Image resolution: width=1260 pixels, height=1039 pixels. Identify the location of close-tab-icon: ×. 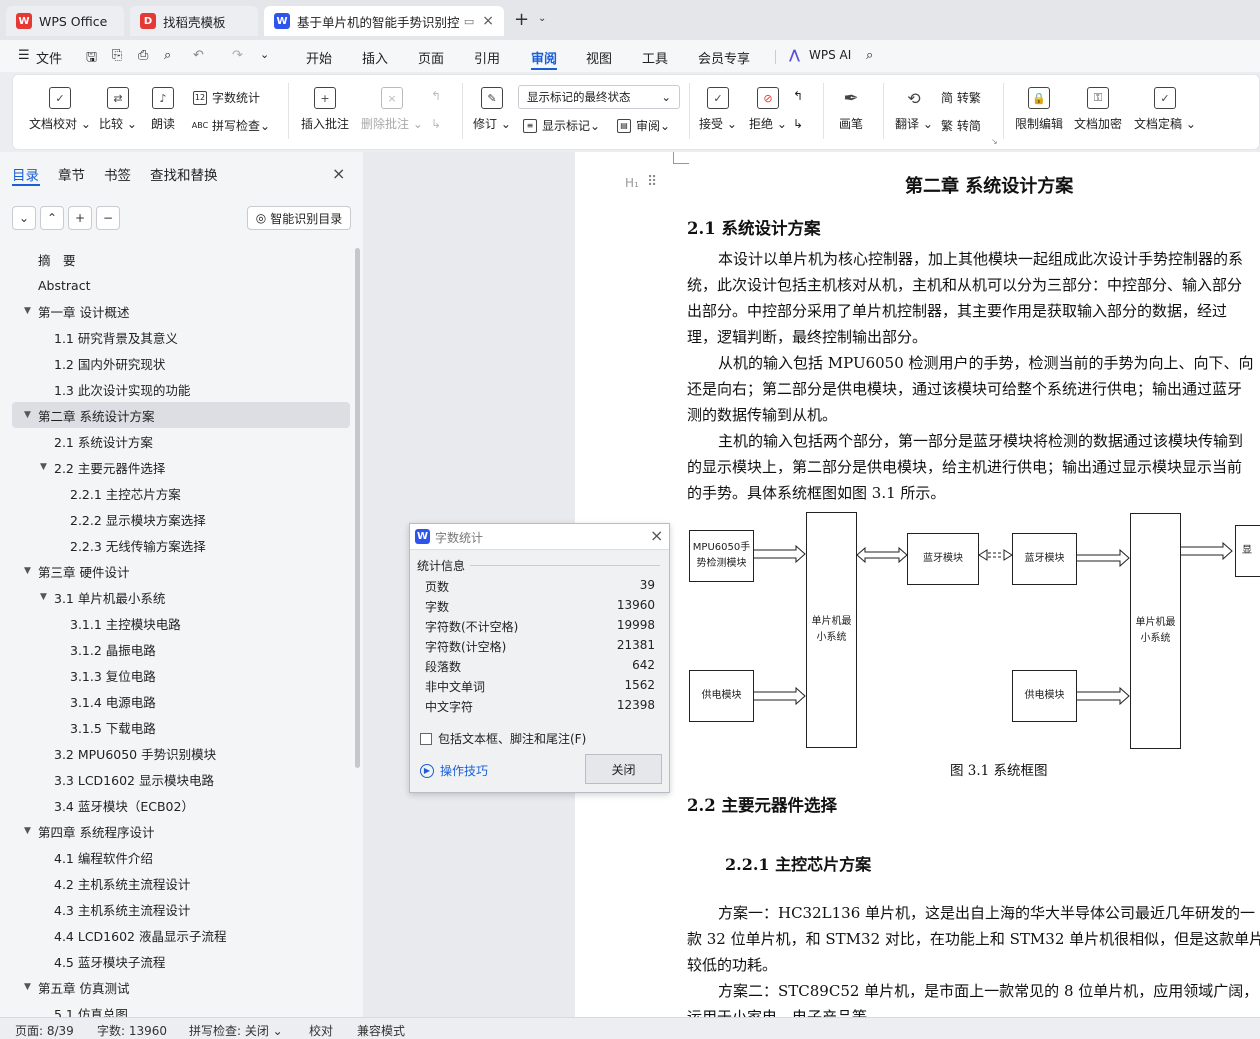
(488, 21).